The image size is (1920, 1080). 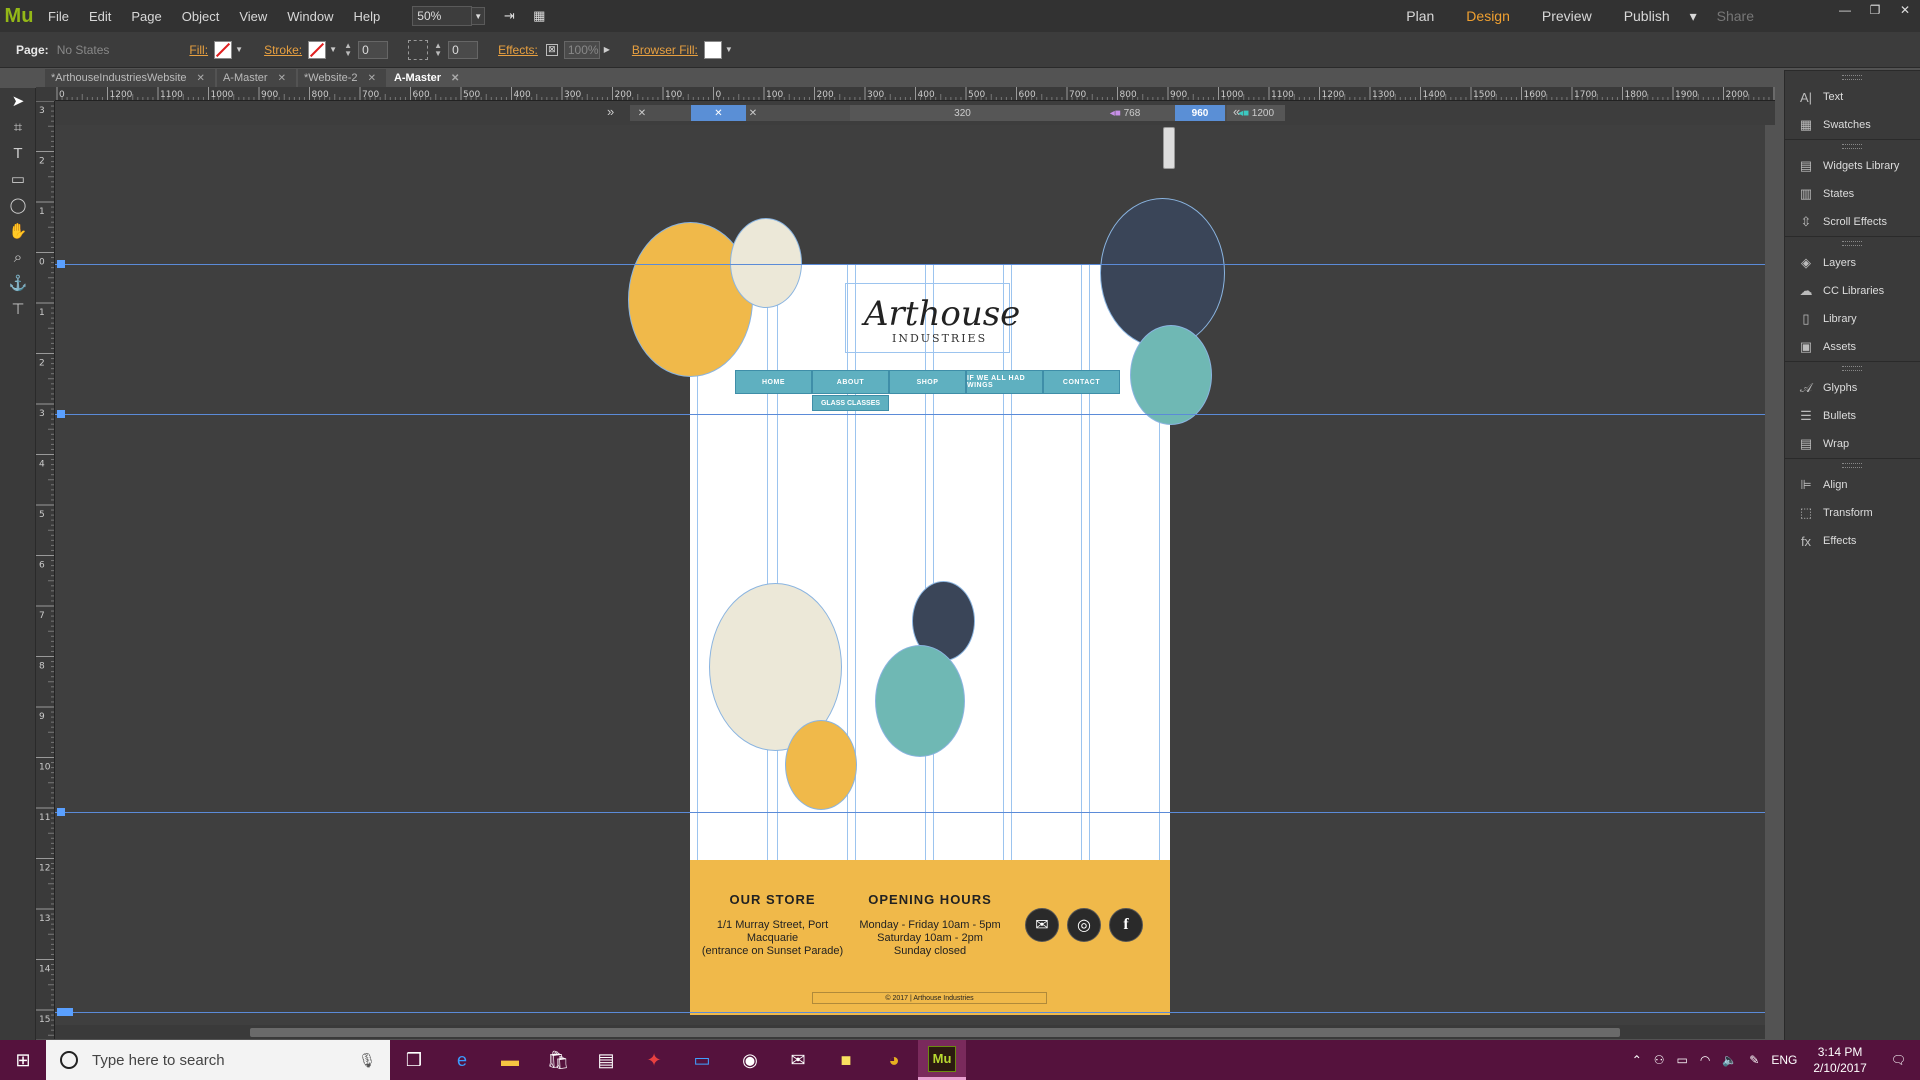 What do you see at coordinates (1852, 319) in the screenshot?
I see `panel-library: ▯ Library` at bounding box center [1852, 319].